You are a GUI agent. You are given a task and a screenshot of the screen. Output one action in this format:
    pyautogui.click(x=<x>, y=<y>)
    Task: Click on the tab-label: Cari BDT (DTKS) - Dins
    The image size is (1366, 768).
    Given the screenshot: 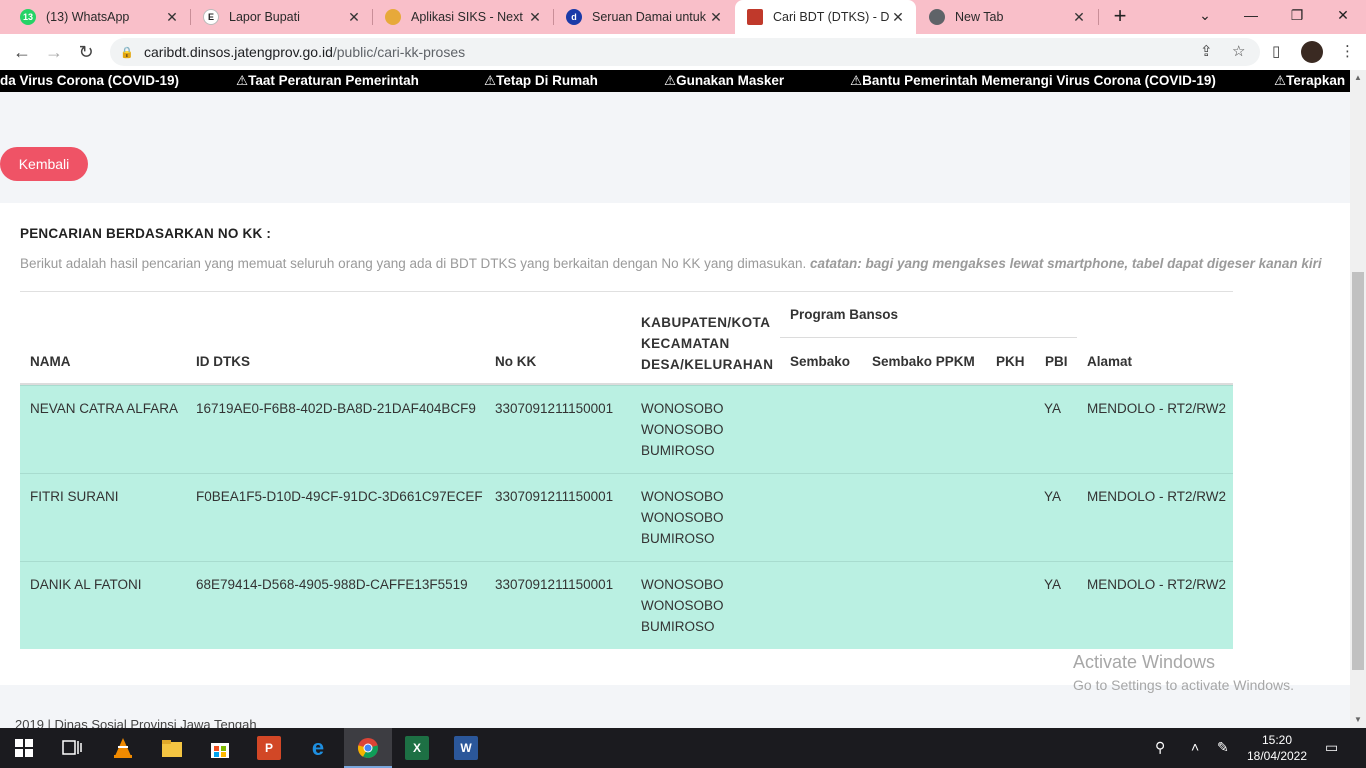 What is the action you would take?
    pyautogui.click(x=831, y=17)
    